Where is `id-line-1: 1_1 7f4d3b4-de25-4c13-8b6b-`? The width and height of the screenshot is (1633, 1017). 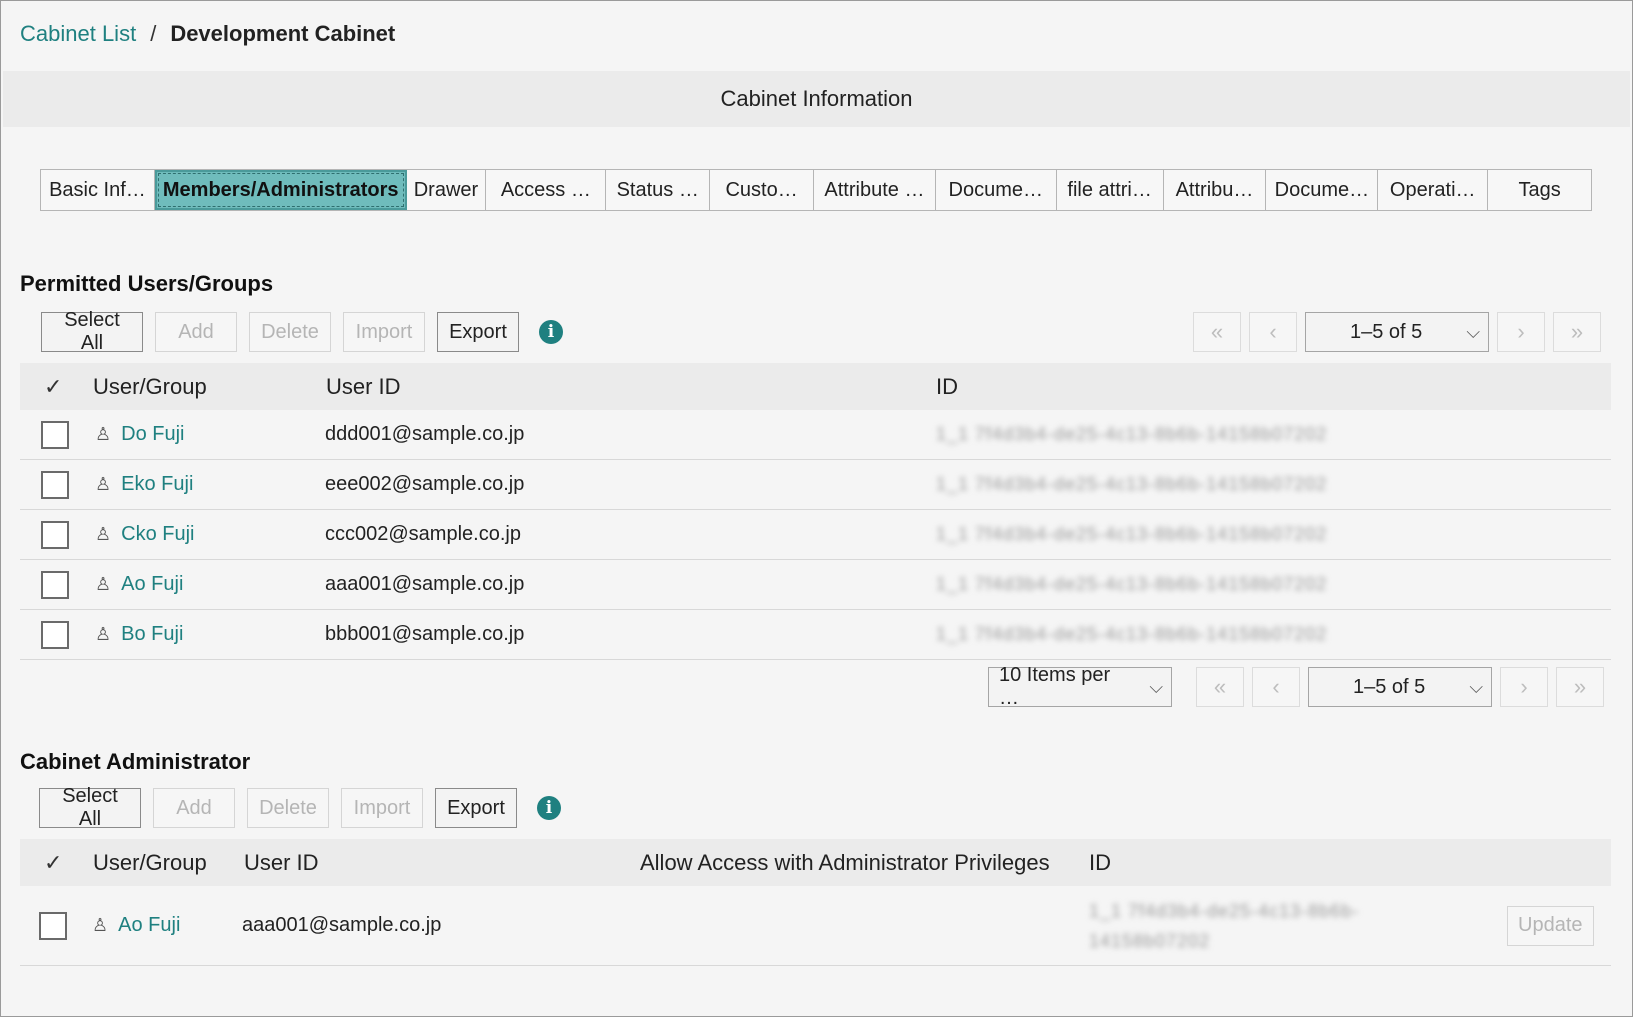 id-line-1: 1_1 7f4d3b4-de25-4c13-8b6b- is located at coordinates (1224, 910).